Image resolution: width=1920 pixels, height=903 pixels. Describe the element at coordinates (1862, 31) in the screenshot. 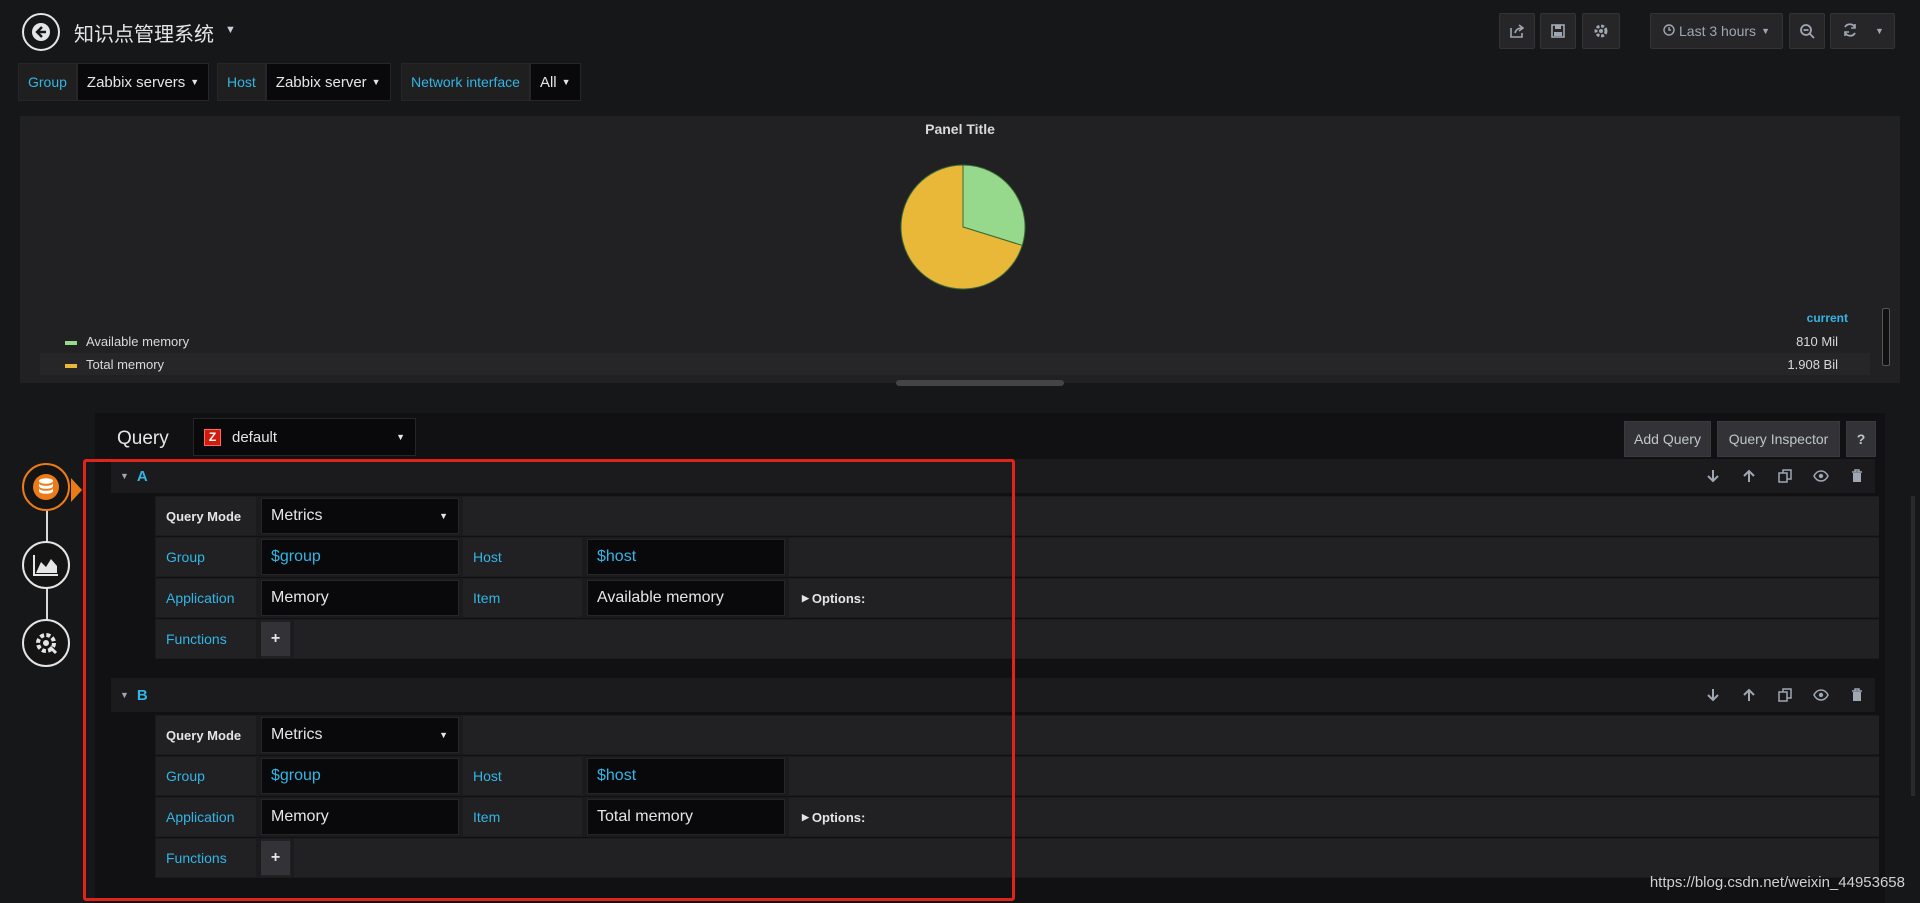

I see `refresh-button: ▼` at that location.